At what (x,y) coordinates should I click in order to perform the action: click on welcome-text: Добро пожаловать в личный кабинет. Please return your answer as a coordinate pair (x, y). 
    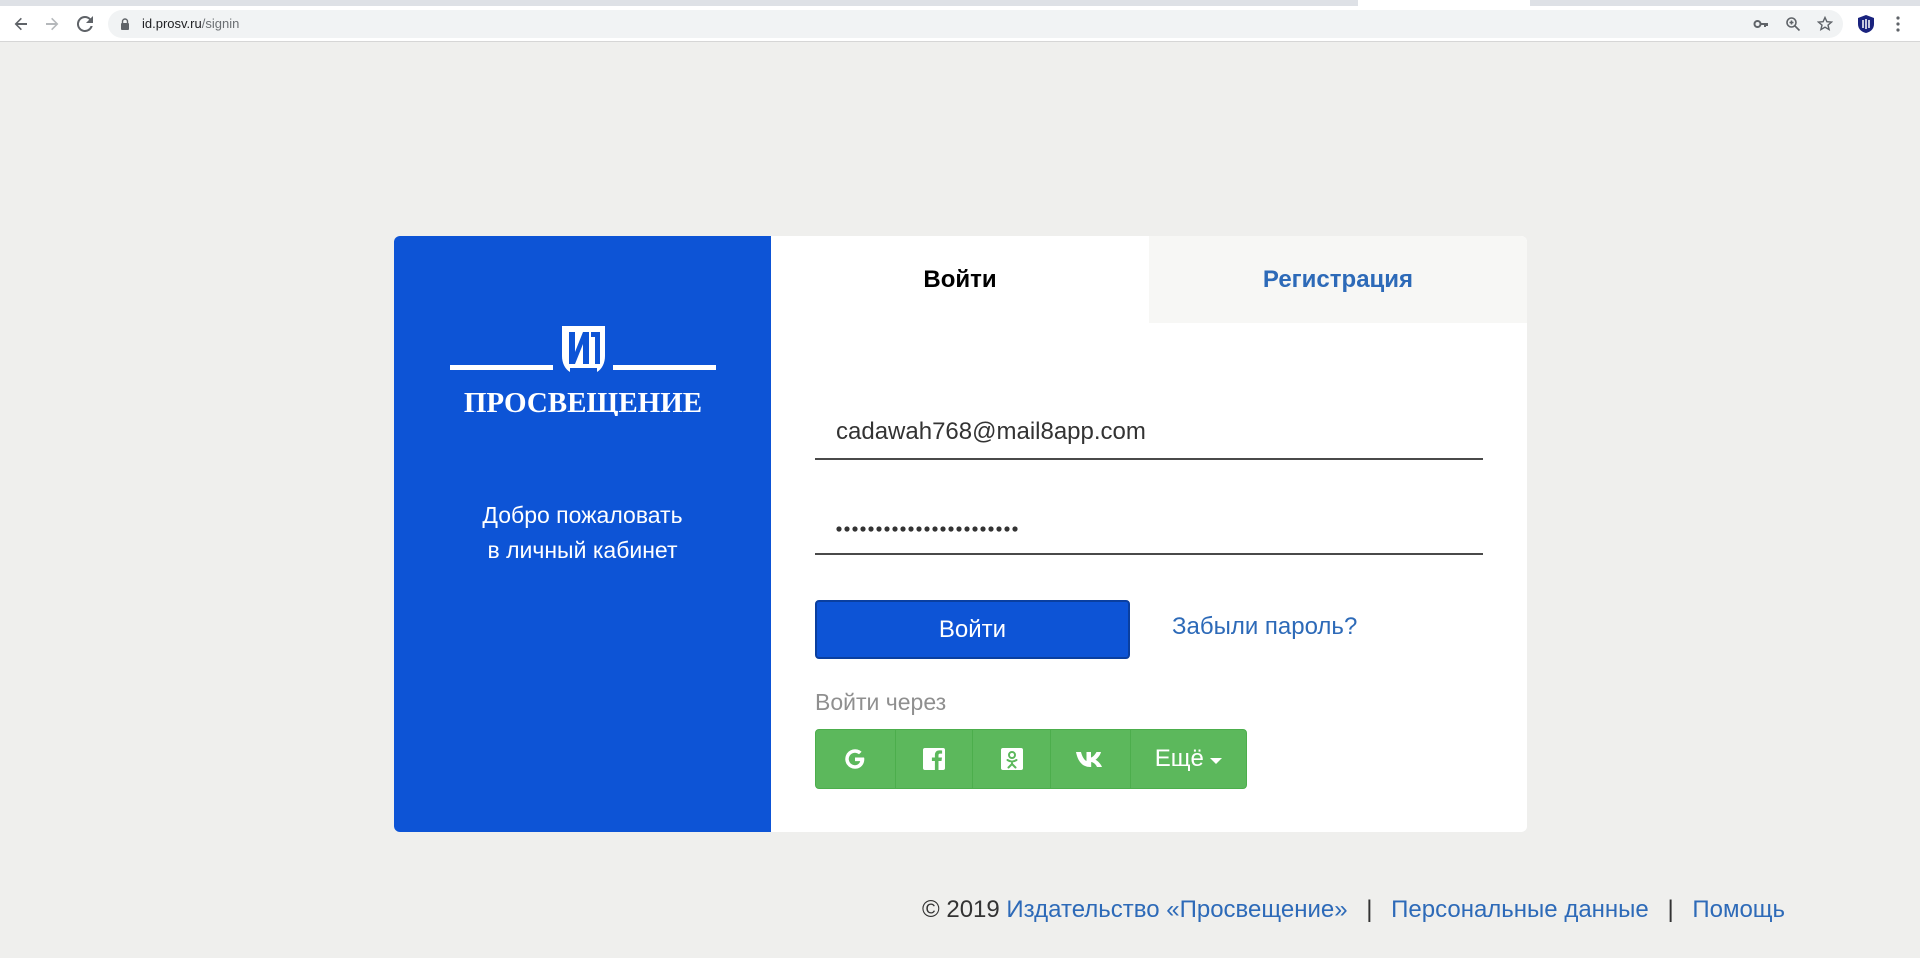
    Looking at the image, I should click on (582, 533).